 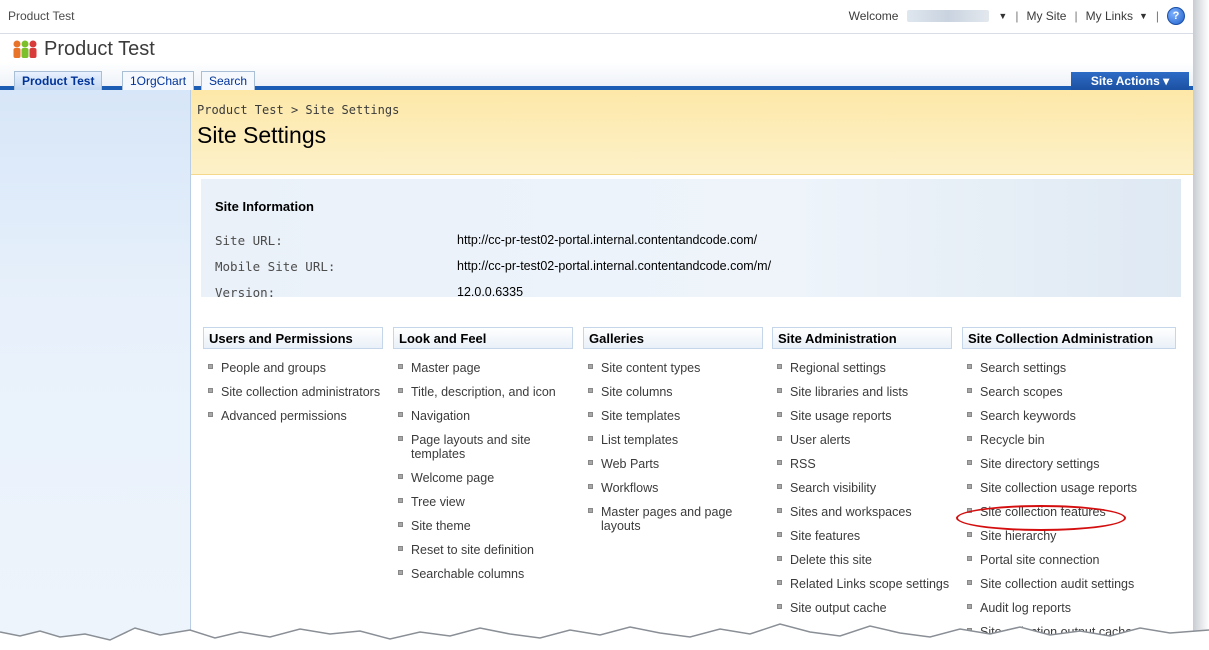 I want to click on tab-search: Search, so click(x=228, y=80).